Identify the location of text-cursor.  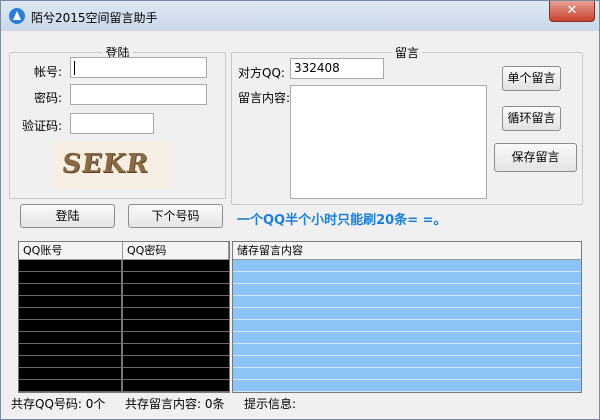
(74, 67).